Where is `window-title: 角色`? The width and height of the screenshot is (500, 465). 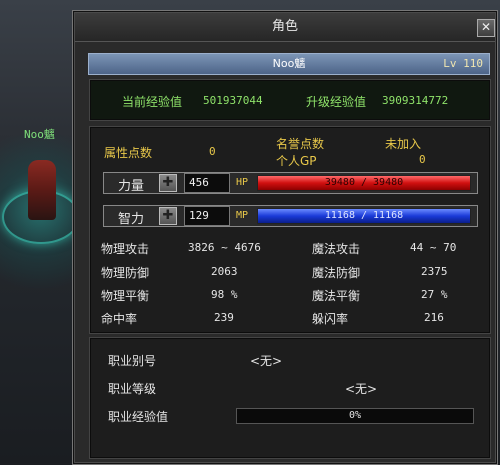
window-title: 角色 is located at coordinates (284, 26).